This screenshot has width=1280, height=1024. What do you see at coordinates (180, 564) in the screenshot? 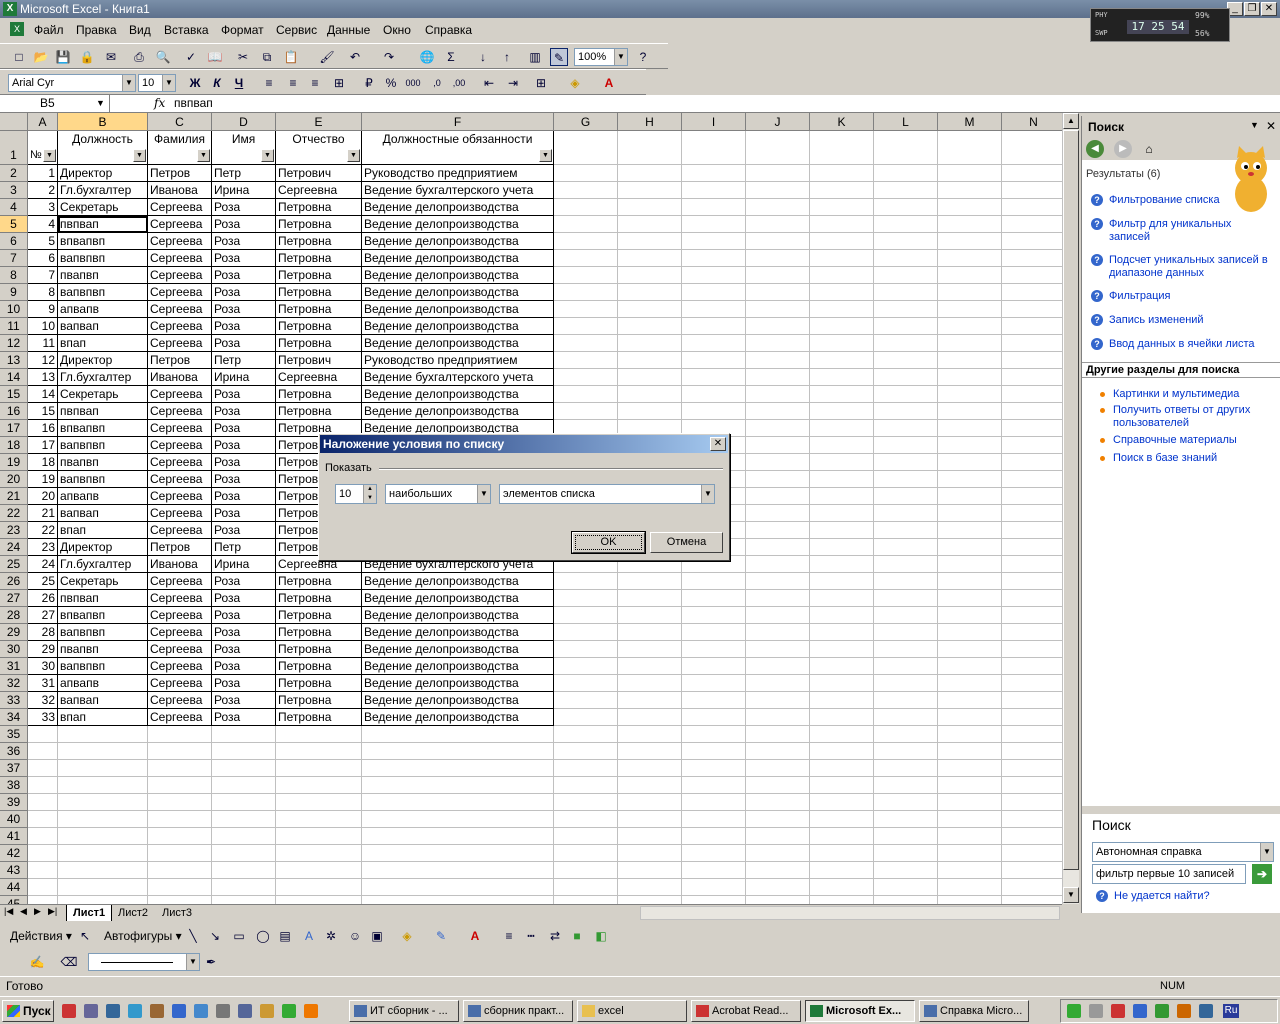
I see `cell-surname: Иванова` at bounding box center [180, 564].